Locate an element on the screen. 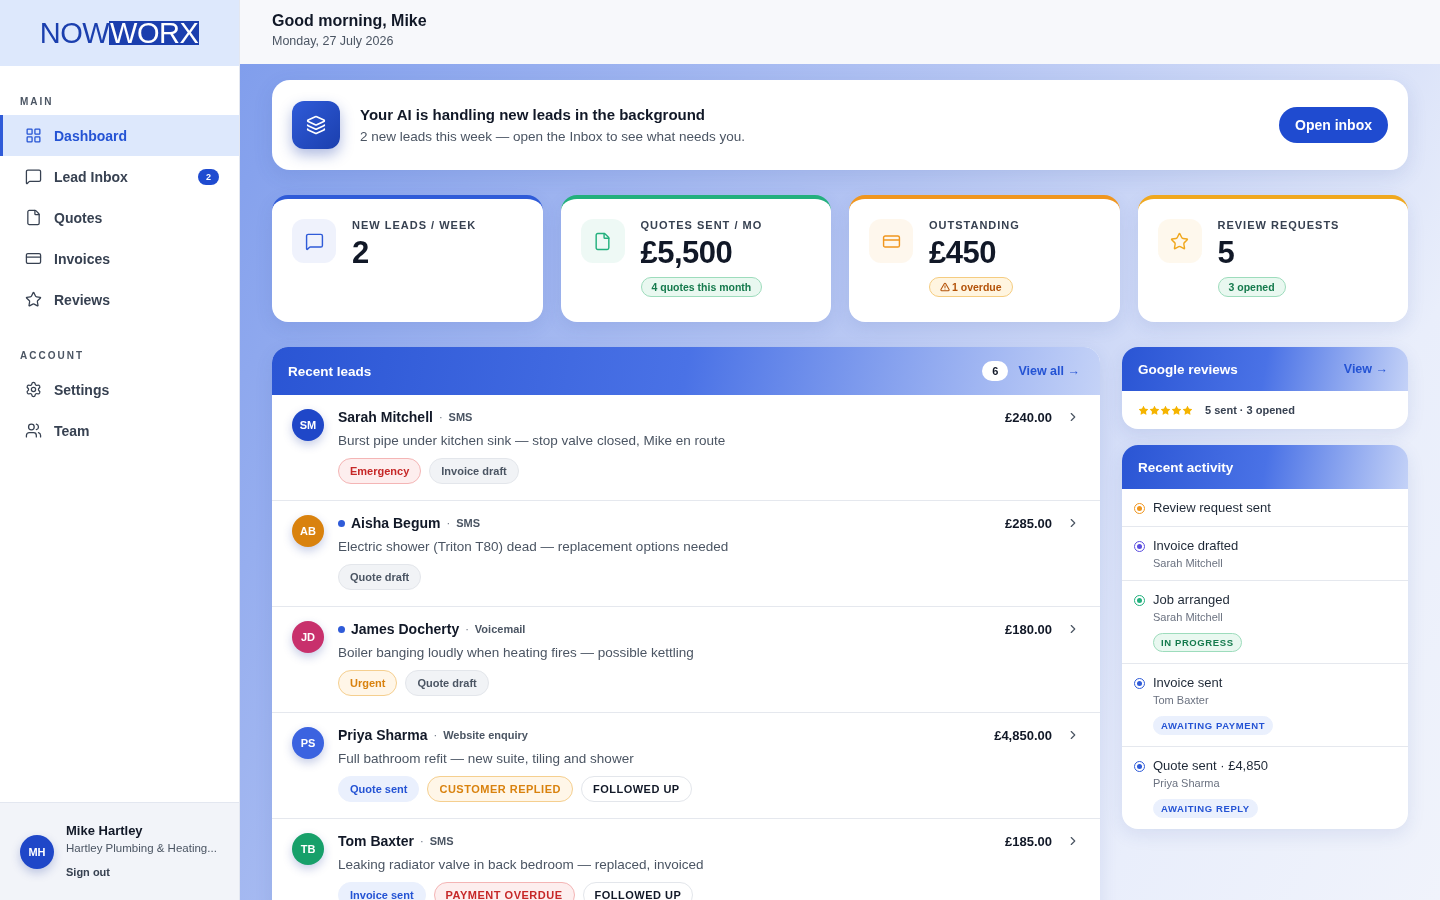 This screenshot has height=900, width=1440. section-heading: MAIN is located at coordinates (37, 102).